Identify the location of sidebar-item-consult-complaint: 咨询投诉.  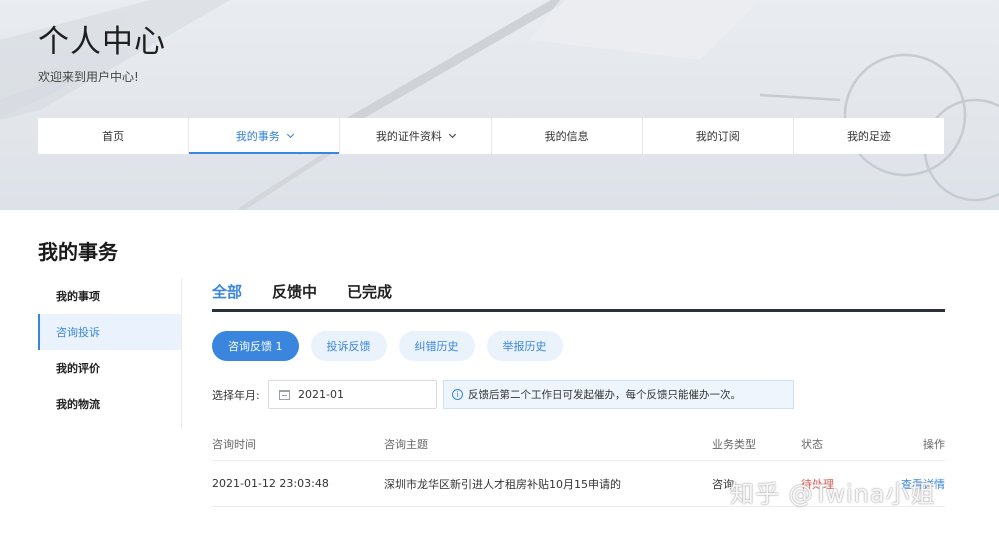
(109, 332).